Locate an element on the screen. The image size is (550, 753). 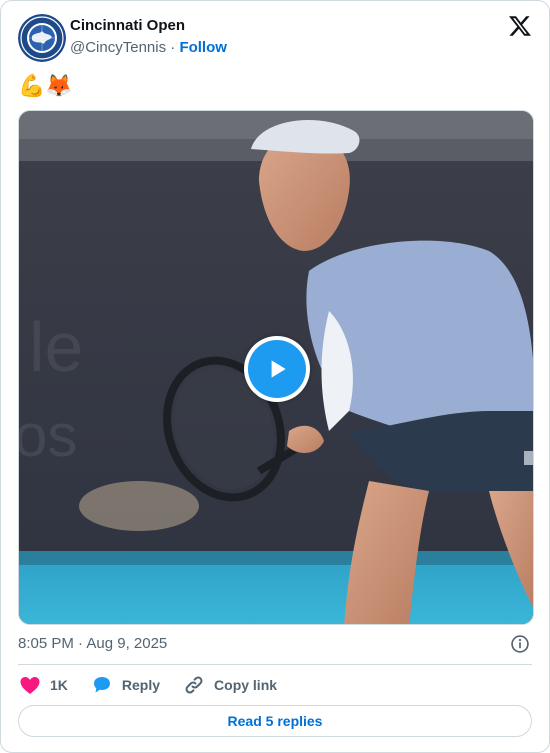
tweet-header: Cincinnati Open @CincyTennis · Follow is located at coordinates (275, 38).